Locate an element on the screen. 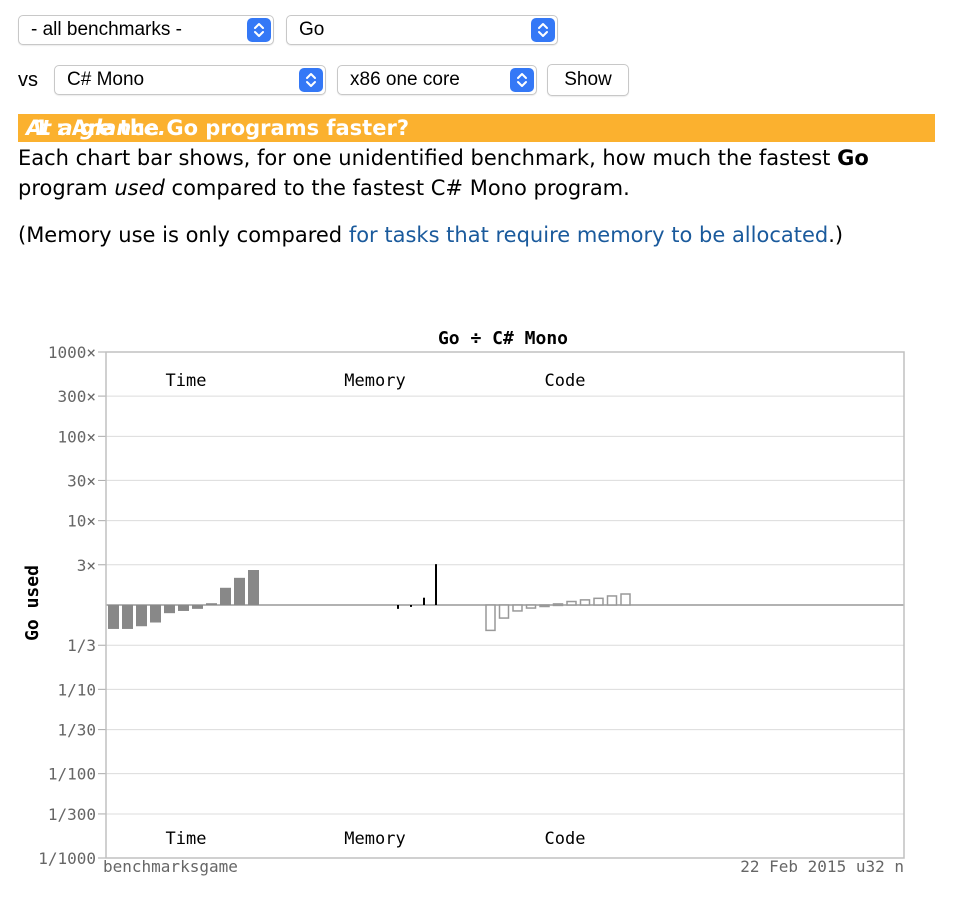 The height and width of the screenshot is (900, 963). language-select-value: Go is located at coordinates (312, 29).